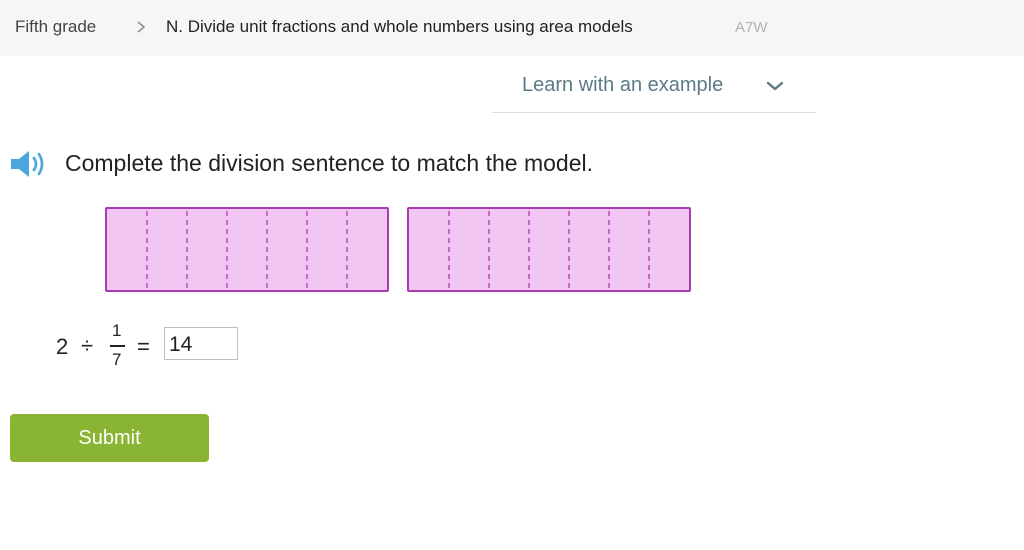  Describe the element at coordinates (751, 27) in the screenshot. I see `skill-code: A7W` at that location.